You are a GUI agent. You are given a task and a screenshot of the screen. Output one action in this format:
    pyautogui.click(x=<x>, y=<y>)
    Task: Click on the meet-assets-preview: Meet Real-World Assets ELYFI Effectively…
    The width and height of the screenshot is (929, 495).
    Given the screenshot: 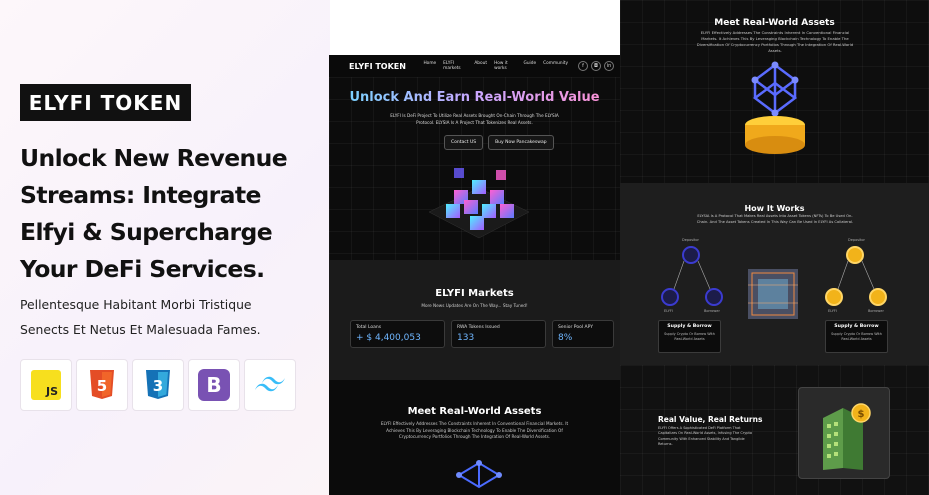 What is the action you would take?
    pyautogui.click(x=774, y=91)
    